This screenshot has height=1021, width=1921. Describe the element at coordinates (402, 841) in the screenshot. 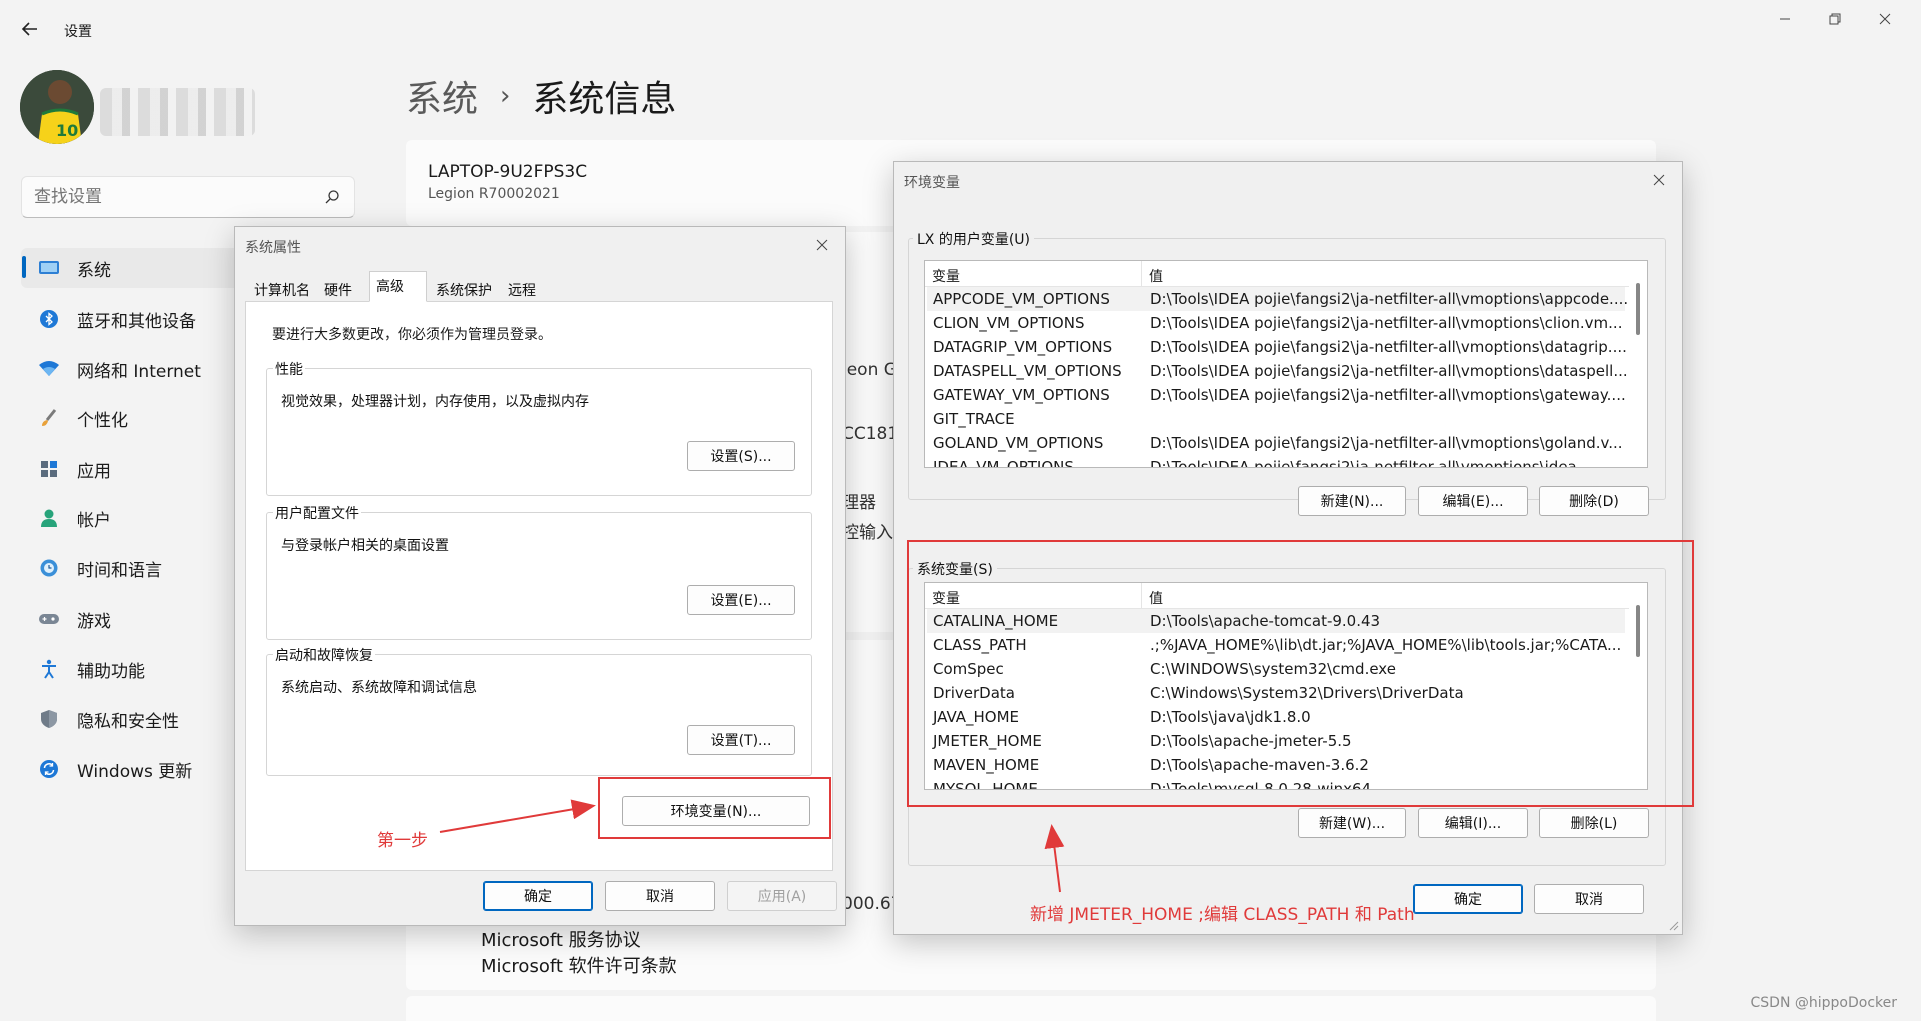

I see `annotation-step1: 第一步` at that location.